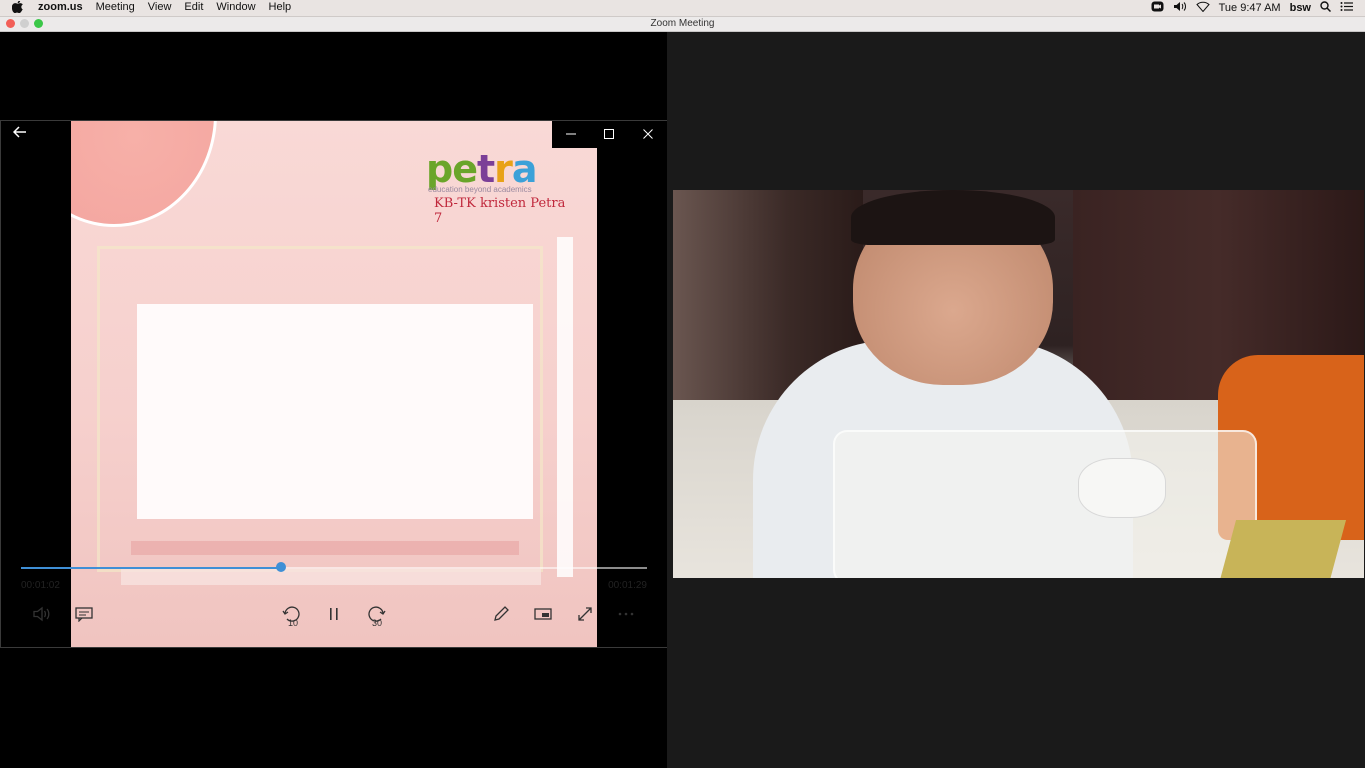  I want to click on plastic-tray, so click(1045, 504).